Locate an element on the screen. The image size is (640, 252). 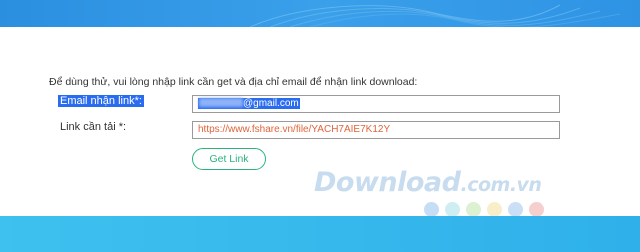
email-field: @gmail.com is located at coordinates (376, 104).